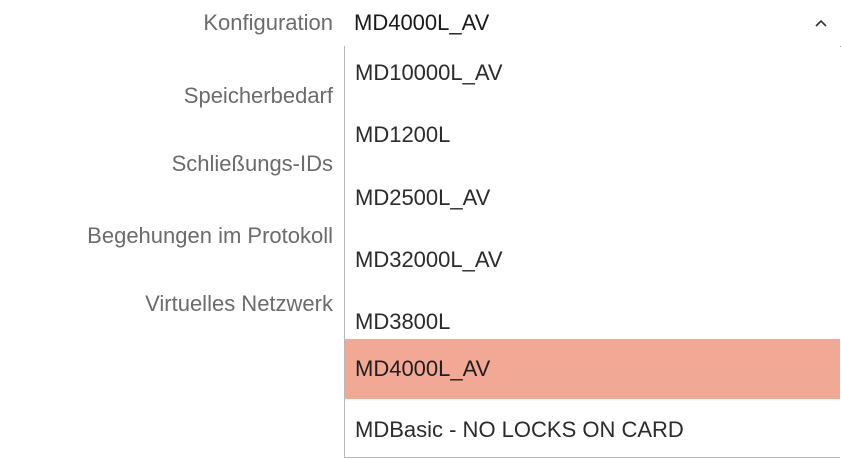  Describe the element at coordinates (592, 430) in the screenshot. I see `dropdown-option: MDBasic - NO LOCKS ON CARD` at that location.